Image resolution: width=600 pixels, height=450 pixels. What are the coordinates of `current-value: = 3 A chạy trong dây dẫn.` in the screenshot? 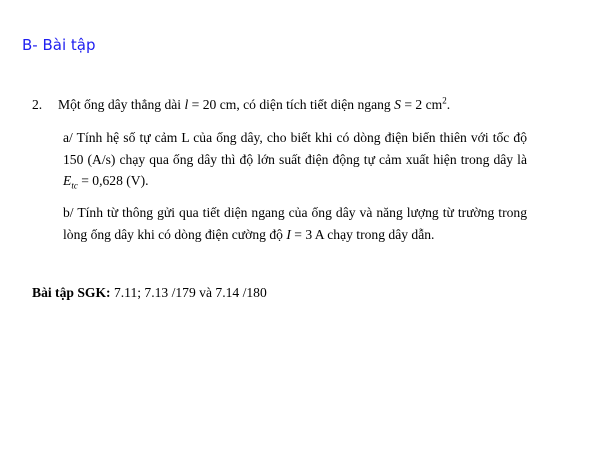 It's located at (362, 234).